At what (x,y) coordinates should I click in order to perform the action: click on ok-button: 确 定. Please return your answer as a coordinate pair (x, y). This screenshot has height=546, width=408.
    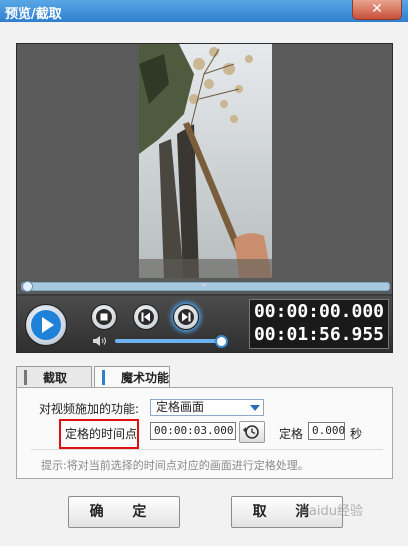
    Looking at the image, I should click on (124, 512).